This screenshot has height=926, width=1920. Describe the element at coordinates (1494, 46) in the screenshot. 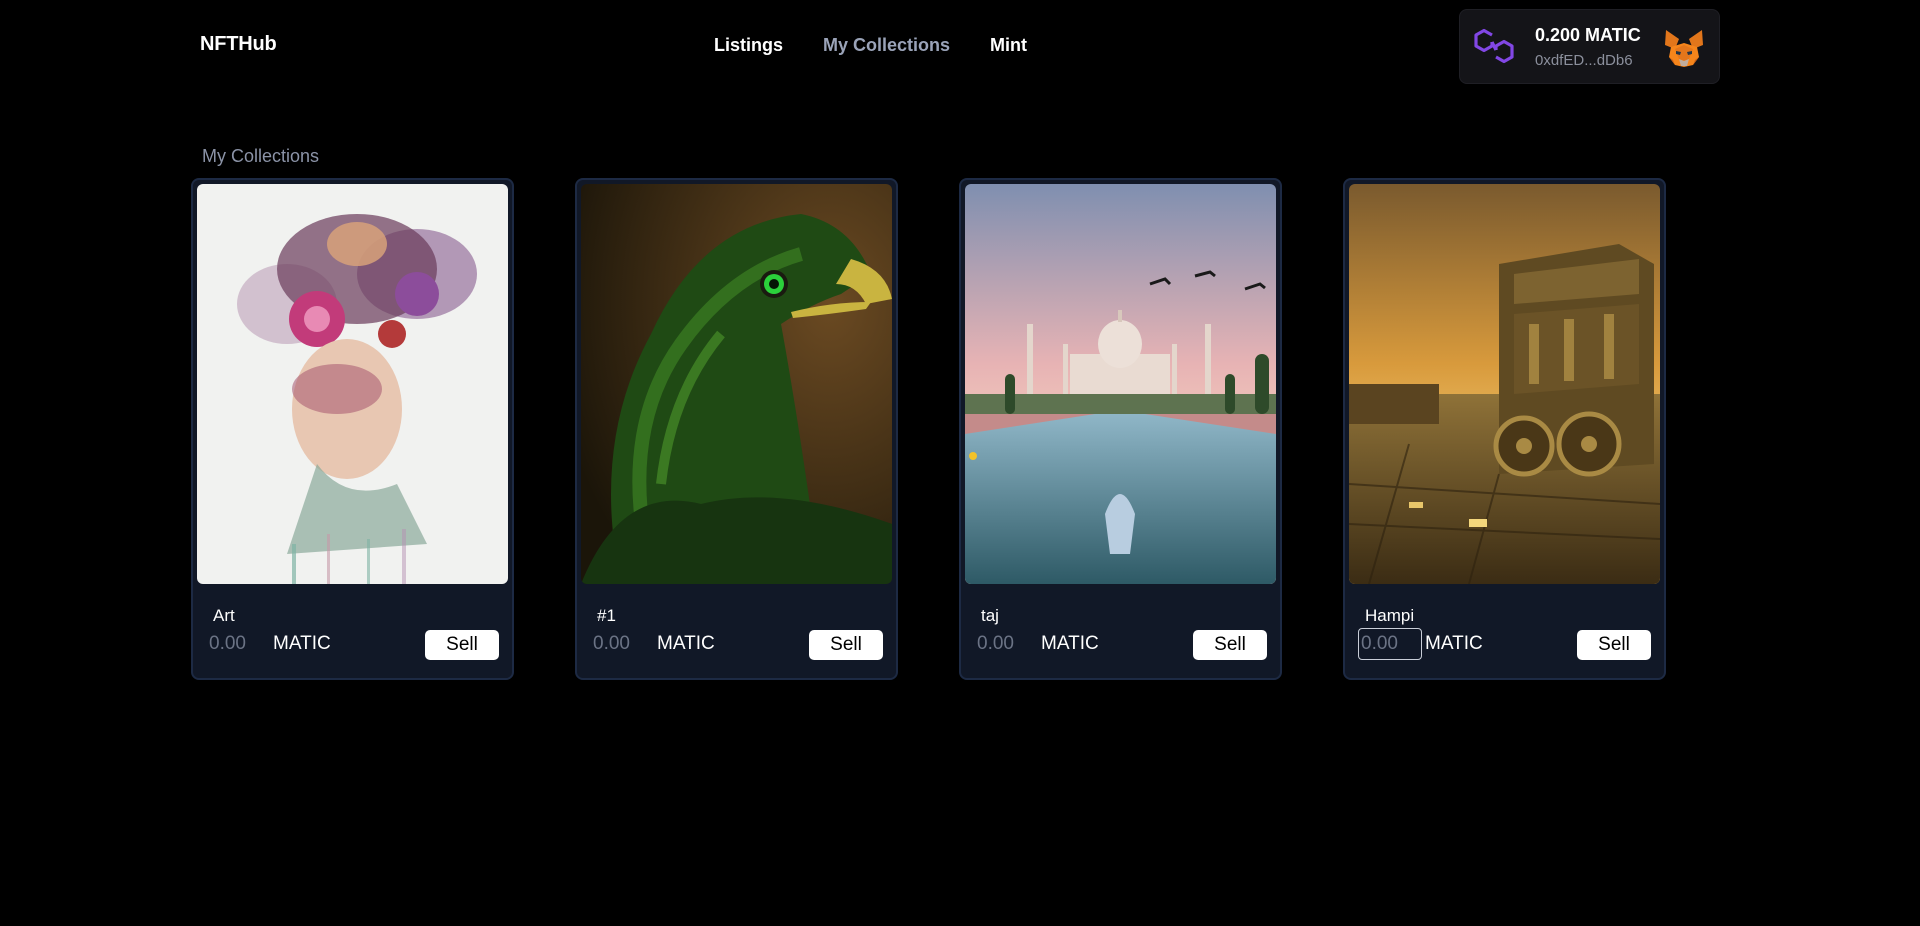

I see `polygon-icon` at that location.